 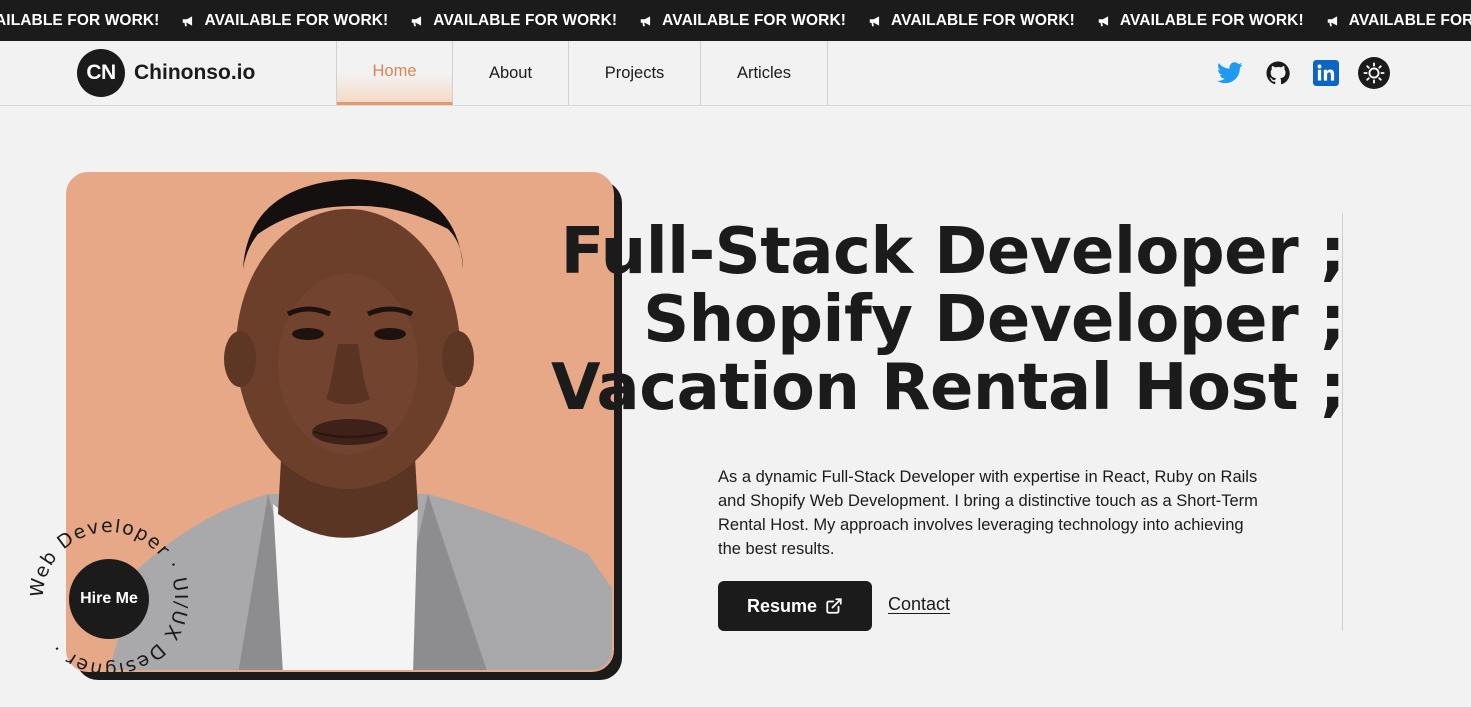 I want to click on headline-line-1: Full-Stack Developer ;, so click(x=953, y=252).